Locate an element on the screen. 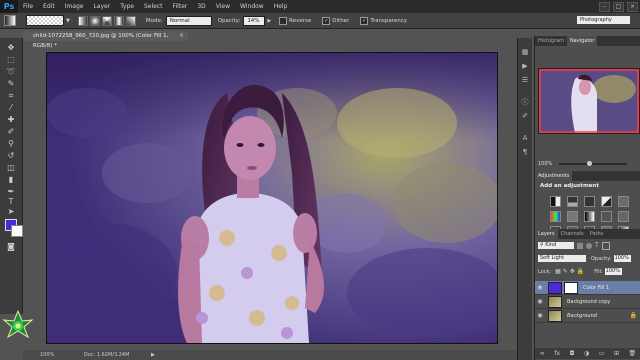 Image resolution: width=640 pixels, height=360 pixels. filter-type-icon: T is located at coordinates (597, 245).